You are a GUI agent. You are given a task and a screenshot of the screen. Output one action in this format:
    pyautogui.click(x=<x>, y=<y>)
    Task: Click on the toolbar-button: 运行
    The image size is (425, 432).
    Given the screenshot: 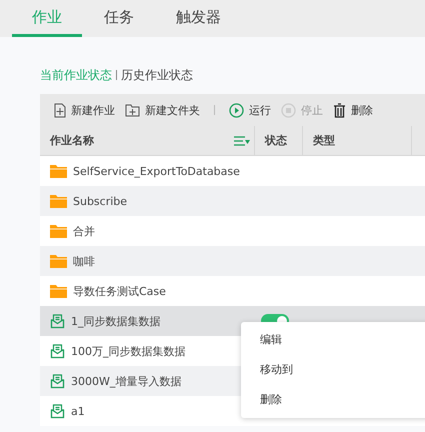 What is the action you would take?
    pyautogui.click(x=250, y=110)
    